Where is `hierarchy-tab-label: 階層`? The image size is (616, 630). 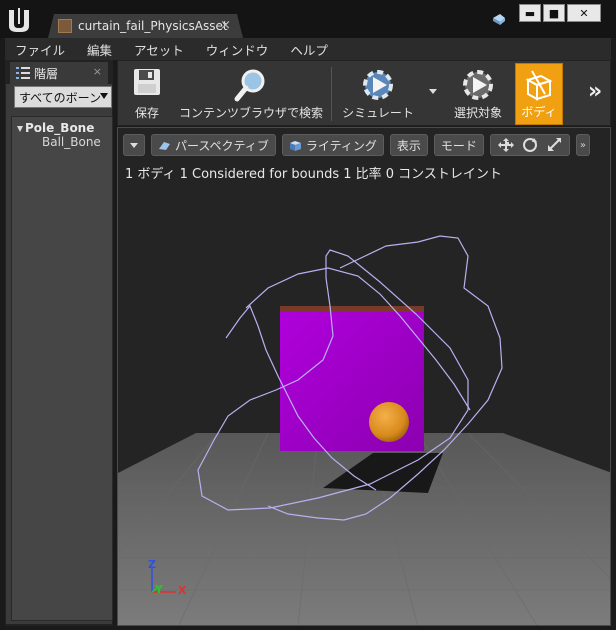 hierarchy-tab-label: 階層 is located at coordinates (46, 73).